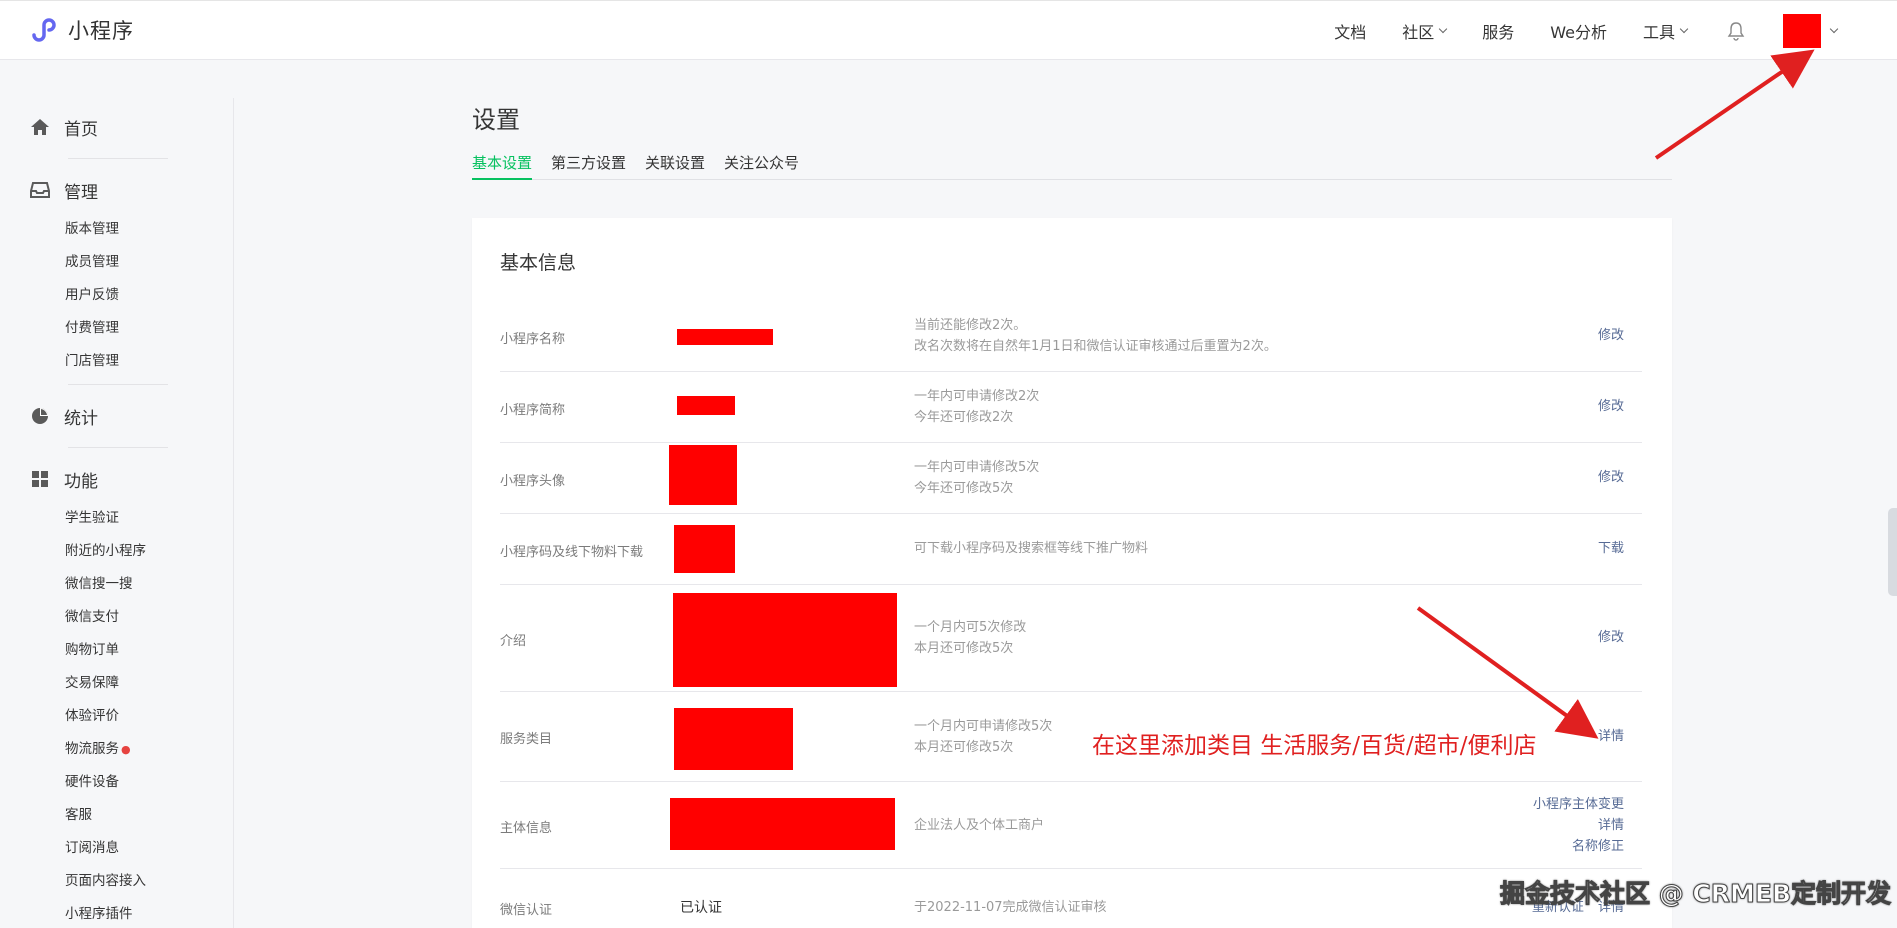 The width and height of the screenshot is (1897, 928). What do you see at coordinates (526, 739) in the screenshot?
I see `row-label: 服务类目` at bounding box center [526, 739].